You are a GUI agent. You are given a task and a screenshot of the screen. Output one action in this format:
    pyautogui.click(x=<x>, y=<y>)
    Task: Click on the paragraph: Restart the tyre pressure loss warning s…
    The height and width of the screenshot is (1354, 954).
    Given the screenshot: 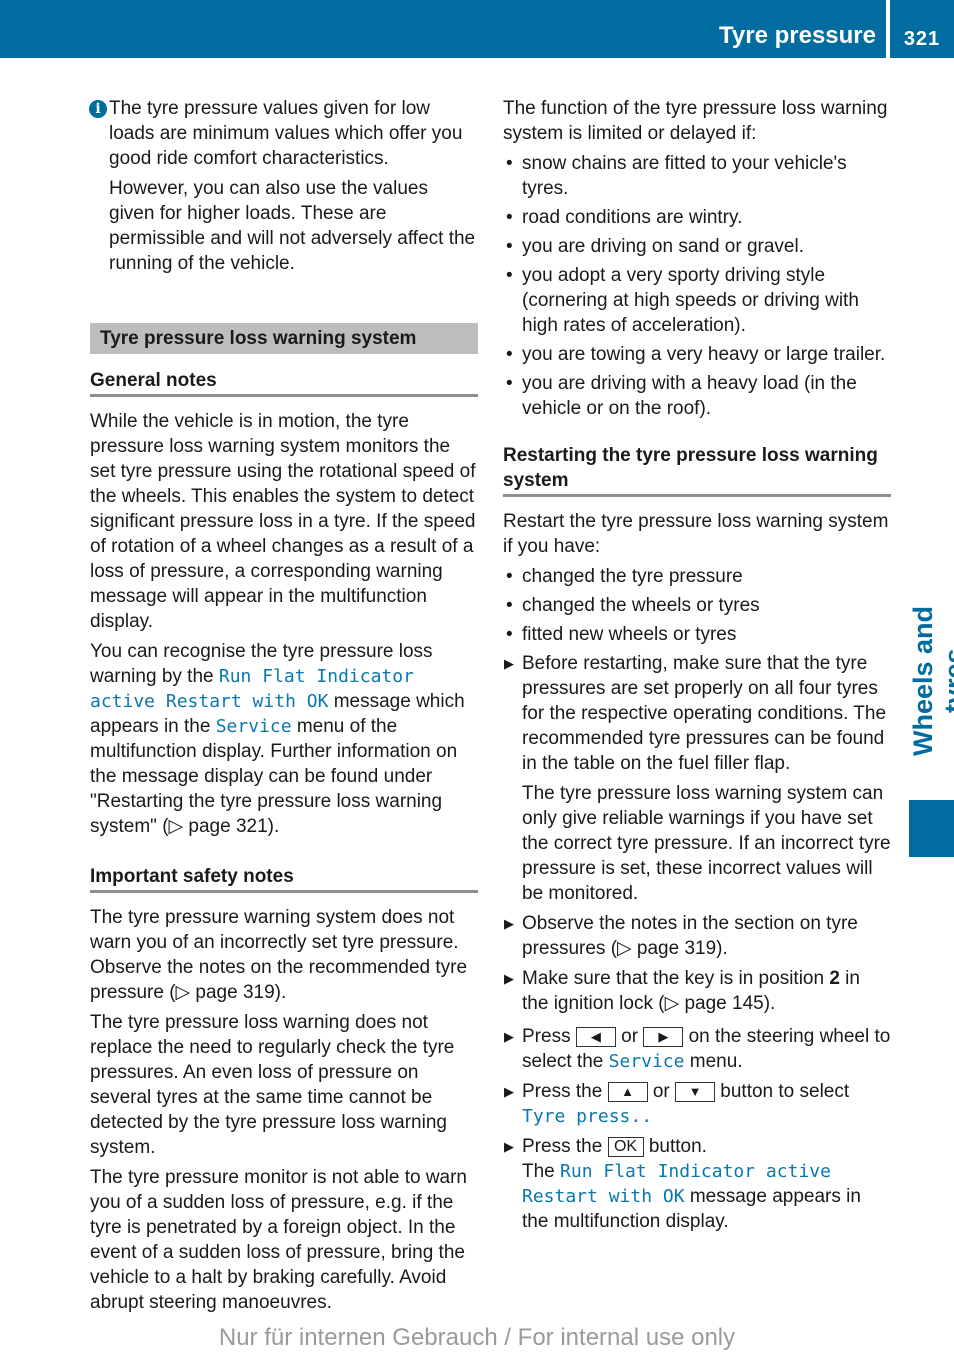 What is the action you would take?
    pyautogui.click(x=696, y=534)
    